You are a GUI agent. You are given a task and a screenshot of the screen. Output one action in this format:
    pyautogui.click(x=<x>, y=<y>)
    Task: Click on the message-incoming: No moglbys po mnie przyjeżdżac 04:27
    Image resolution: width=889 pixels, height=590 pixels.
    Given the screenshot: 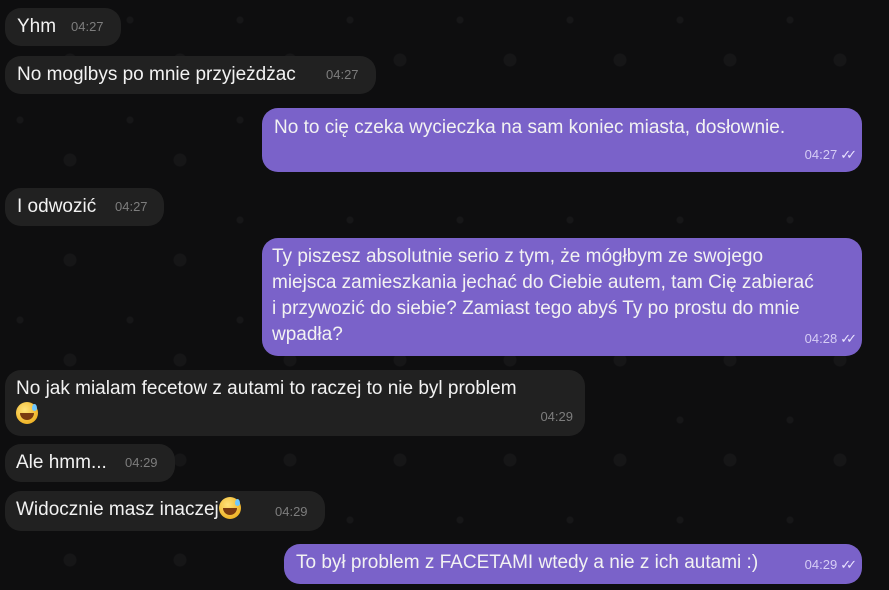 What is the action you would take?
    pyautogui.click(x=190, y=75)
    